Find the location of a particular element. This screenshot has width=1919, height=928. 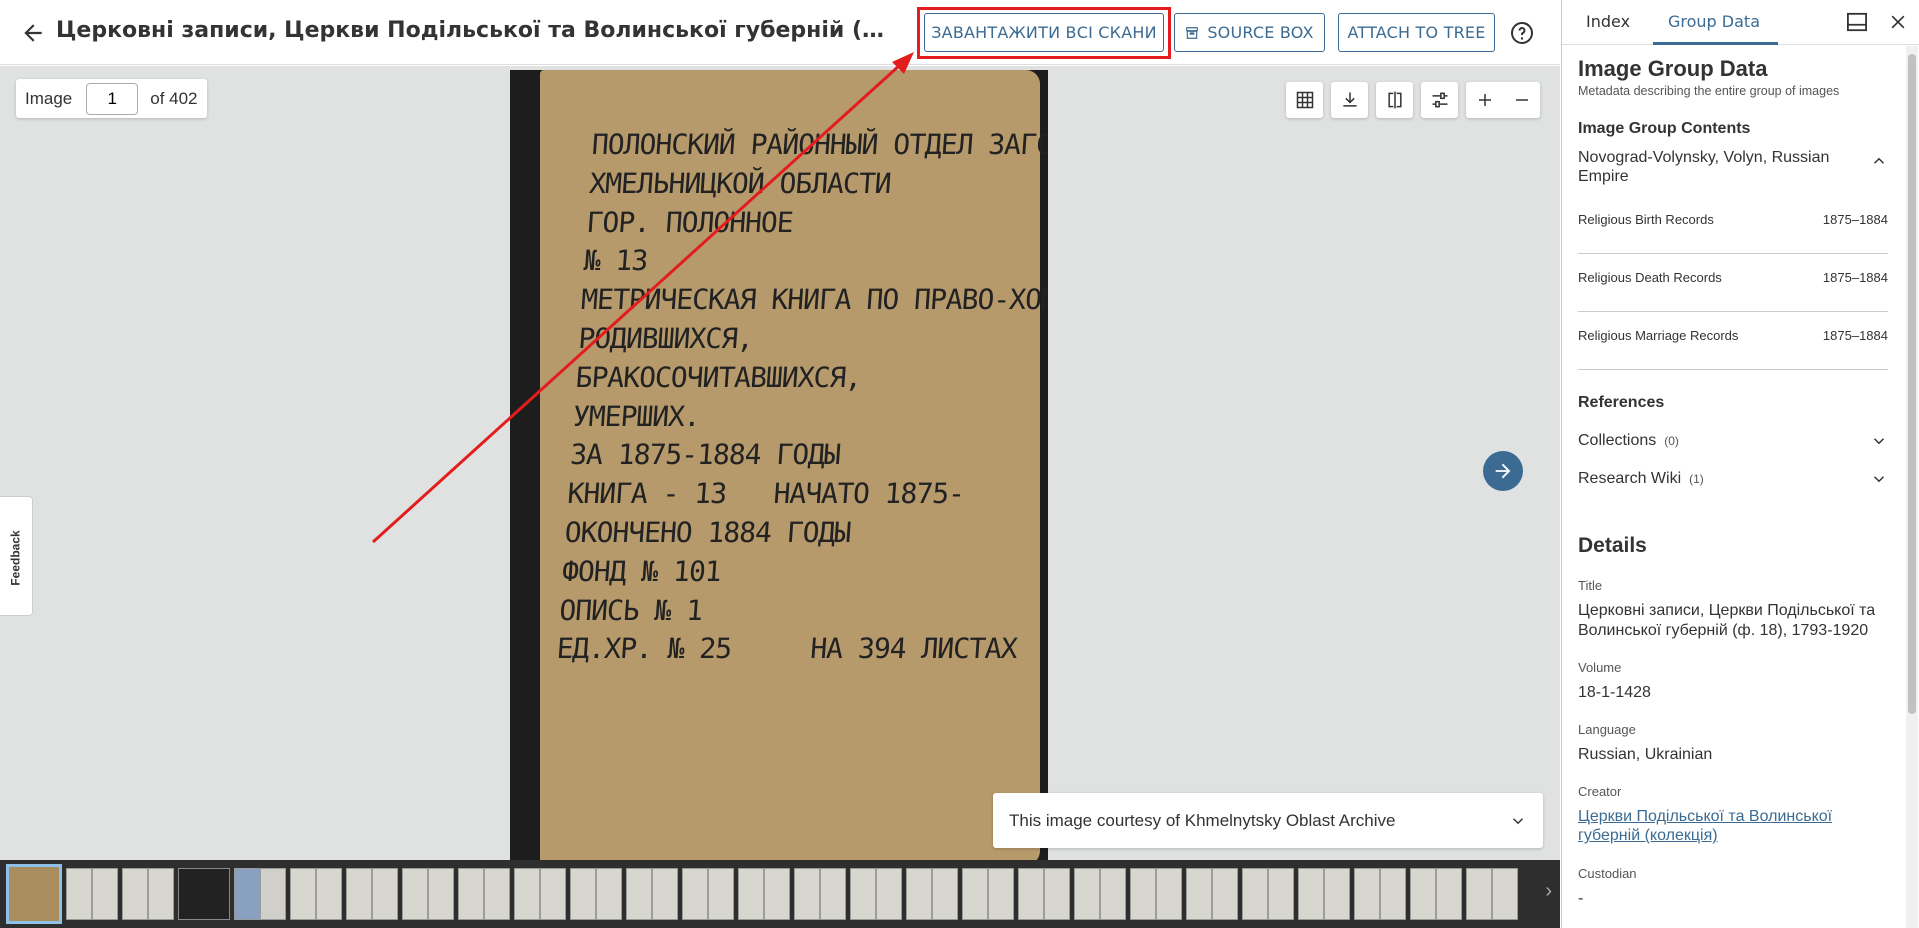

compare-button is located at coordinates (1394, 100).